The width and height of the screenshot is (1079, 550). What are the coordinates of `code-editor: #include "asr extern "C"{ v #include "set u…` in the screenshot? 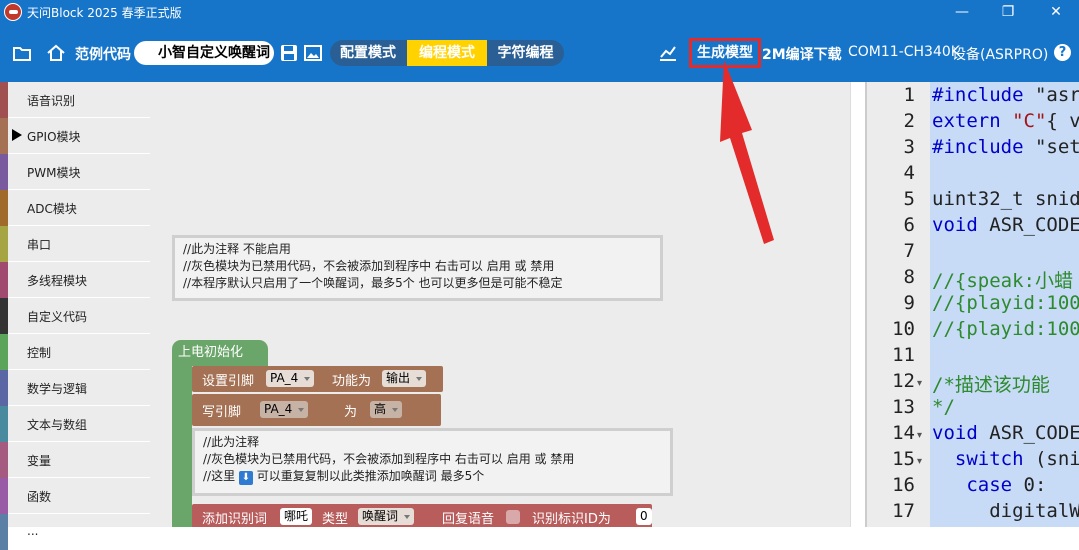 It's located at (1004, 304).